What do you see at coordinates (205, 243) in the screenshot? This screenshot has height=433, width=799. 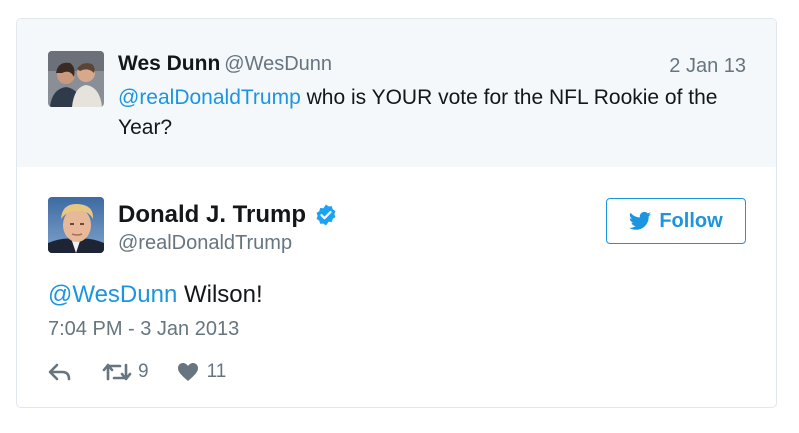 I see `main-author-handle: @realDonaldTrump` at bounding box center [205, 243].